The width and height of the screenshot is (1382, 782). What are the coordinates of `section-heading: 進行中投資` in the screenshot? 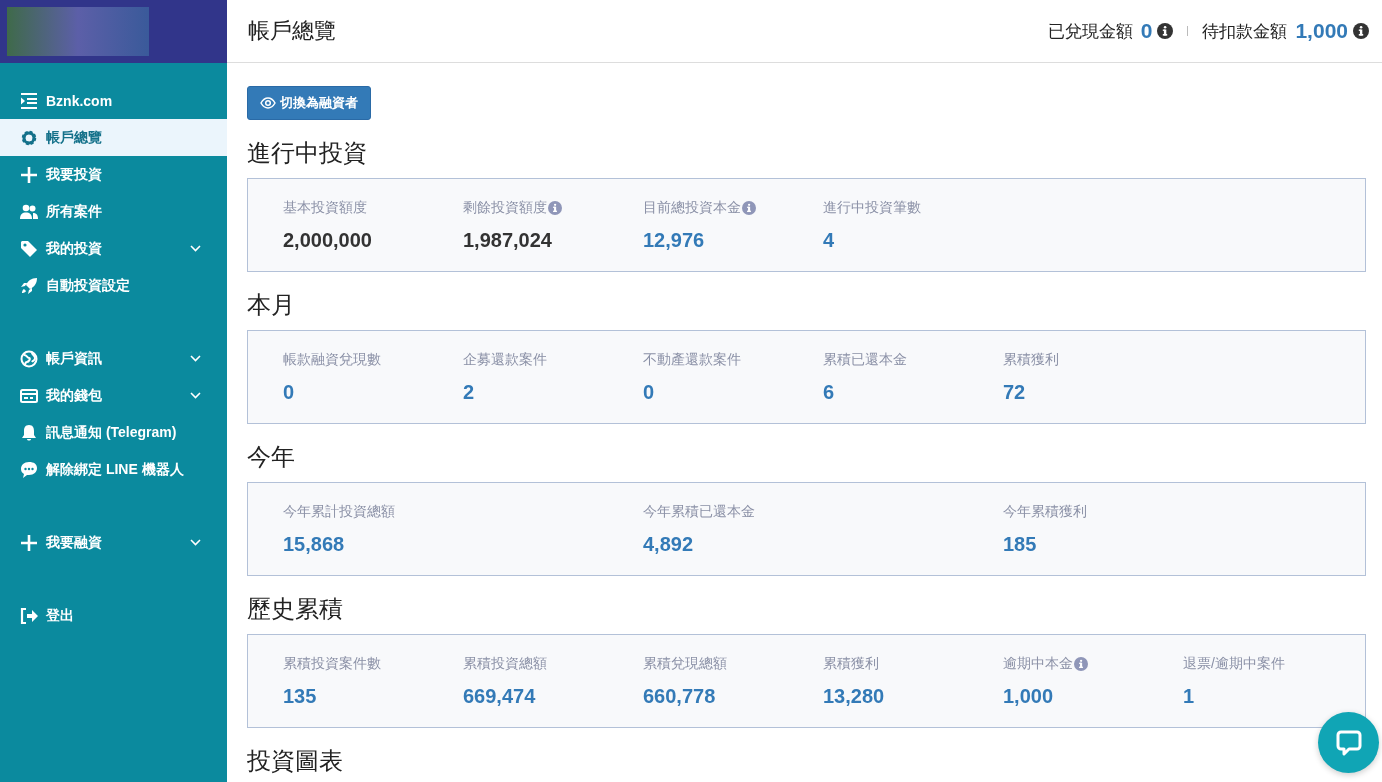 It's located at (307, 153).